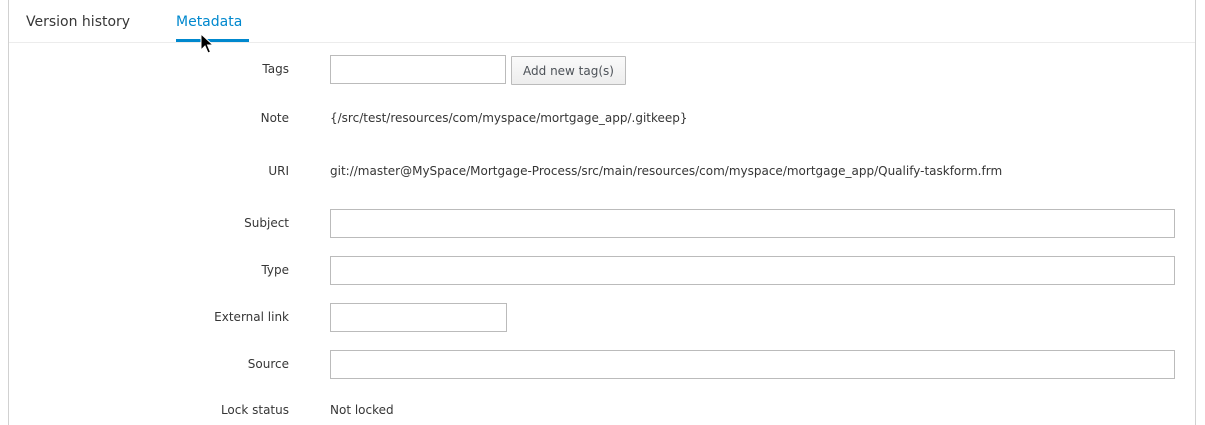  What do you see at coordinates (266, 223) in the screenshot?
I see `subject-label: Subject` at bounding box center [266, 223].